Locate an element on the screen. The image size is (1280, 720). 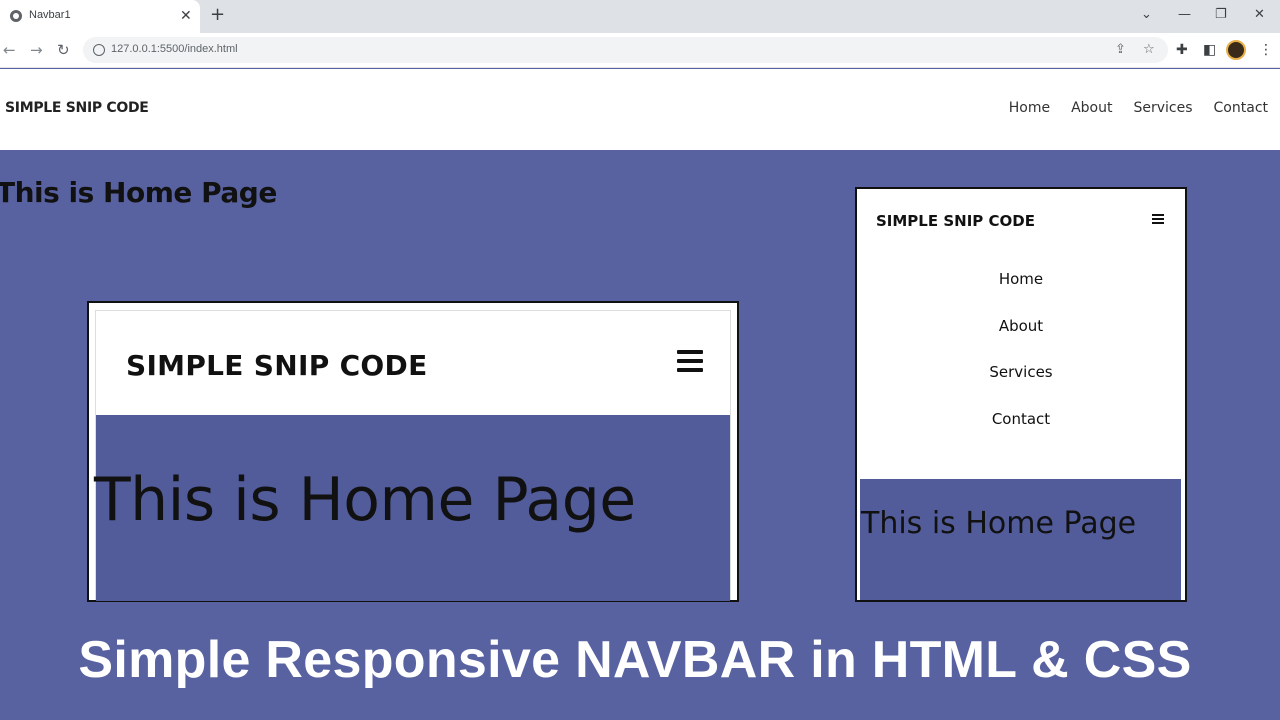
new-tab-button: + is located at coordinates (217, 15).